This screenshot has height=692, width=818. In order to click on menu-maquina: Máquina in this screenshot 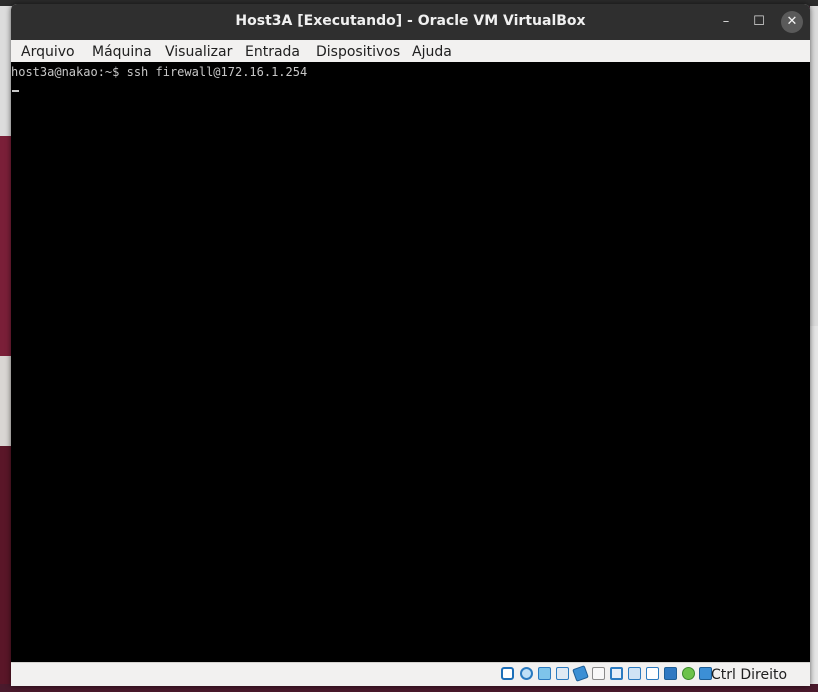, I will do `click(122, 52)`.